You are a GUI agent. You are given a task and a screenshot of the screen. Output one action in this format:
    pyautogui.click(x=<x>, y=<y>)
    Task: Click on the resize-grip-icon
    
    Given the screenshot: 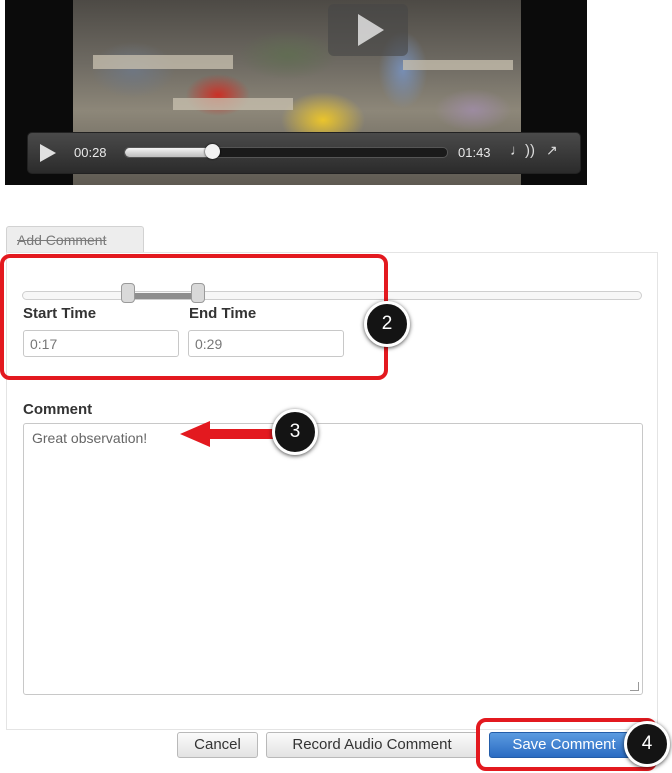 What is the action you would take?
    pyautogui.click(x=634, y=686)
    